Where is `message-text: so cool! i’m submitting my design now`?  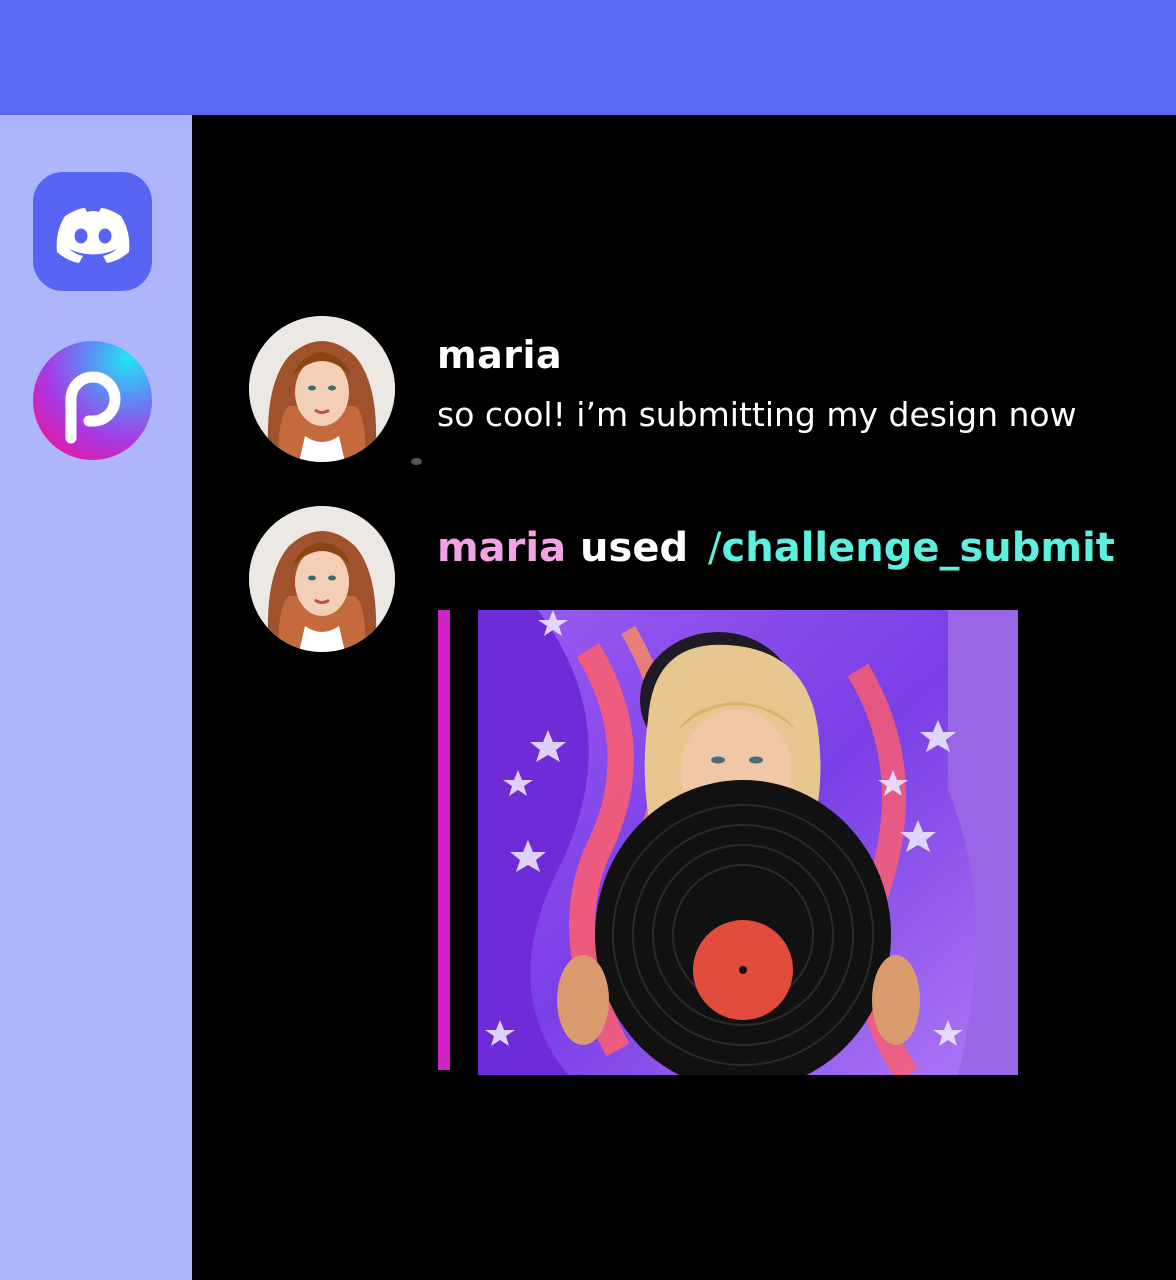
message-text: so cool! i’m submitting my design now is located at coordinates (757, 414).